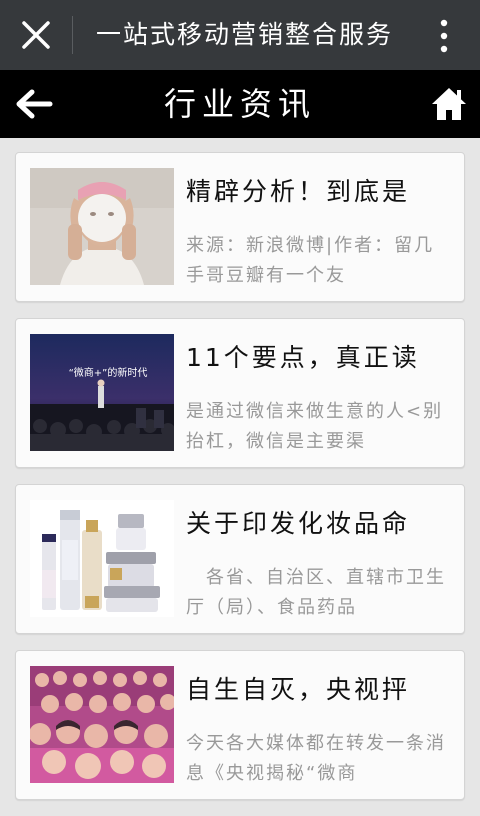 This screenshot has height=816, width=480. Describe the element at coordinates (449, 104) in the screenshot. I see `home-icon` at that location.